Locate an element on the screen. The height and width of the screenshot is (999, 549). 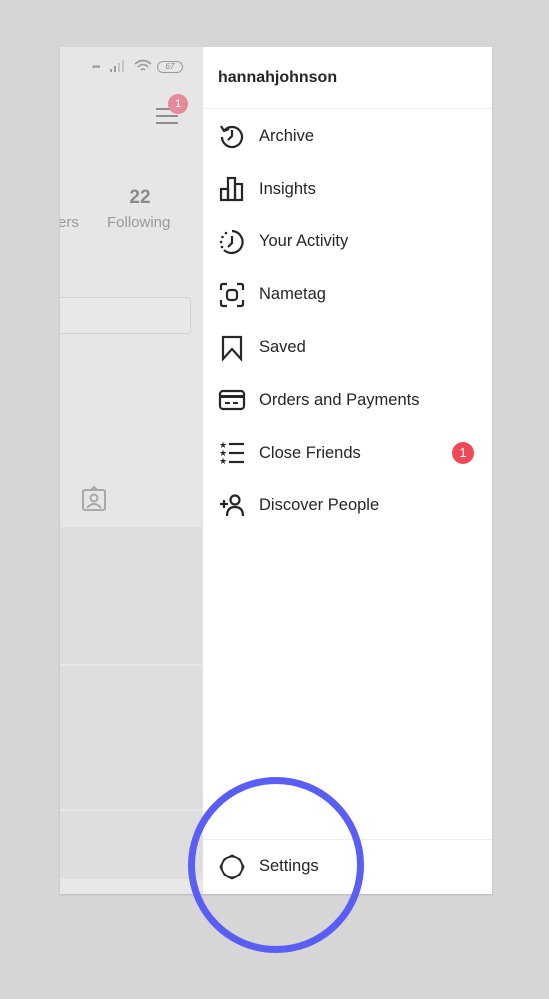
bookmark-icon is located at coordinates (232, 348).